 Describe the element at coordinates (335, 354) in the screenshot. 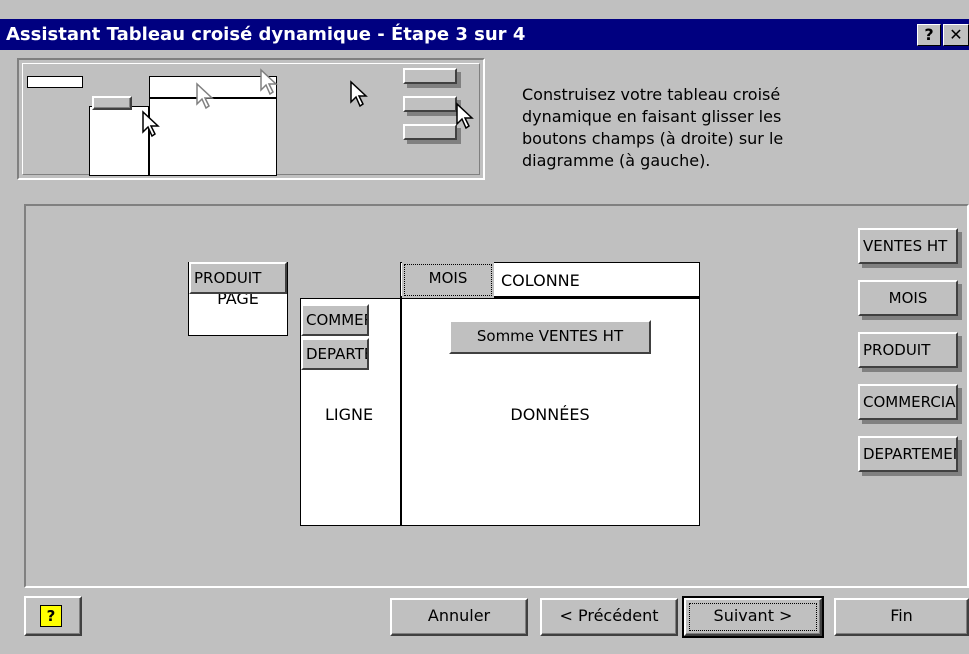

I see `row-field-departement: DEPARTEMENT` at that location.